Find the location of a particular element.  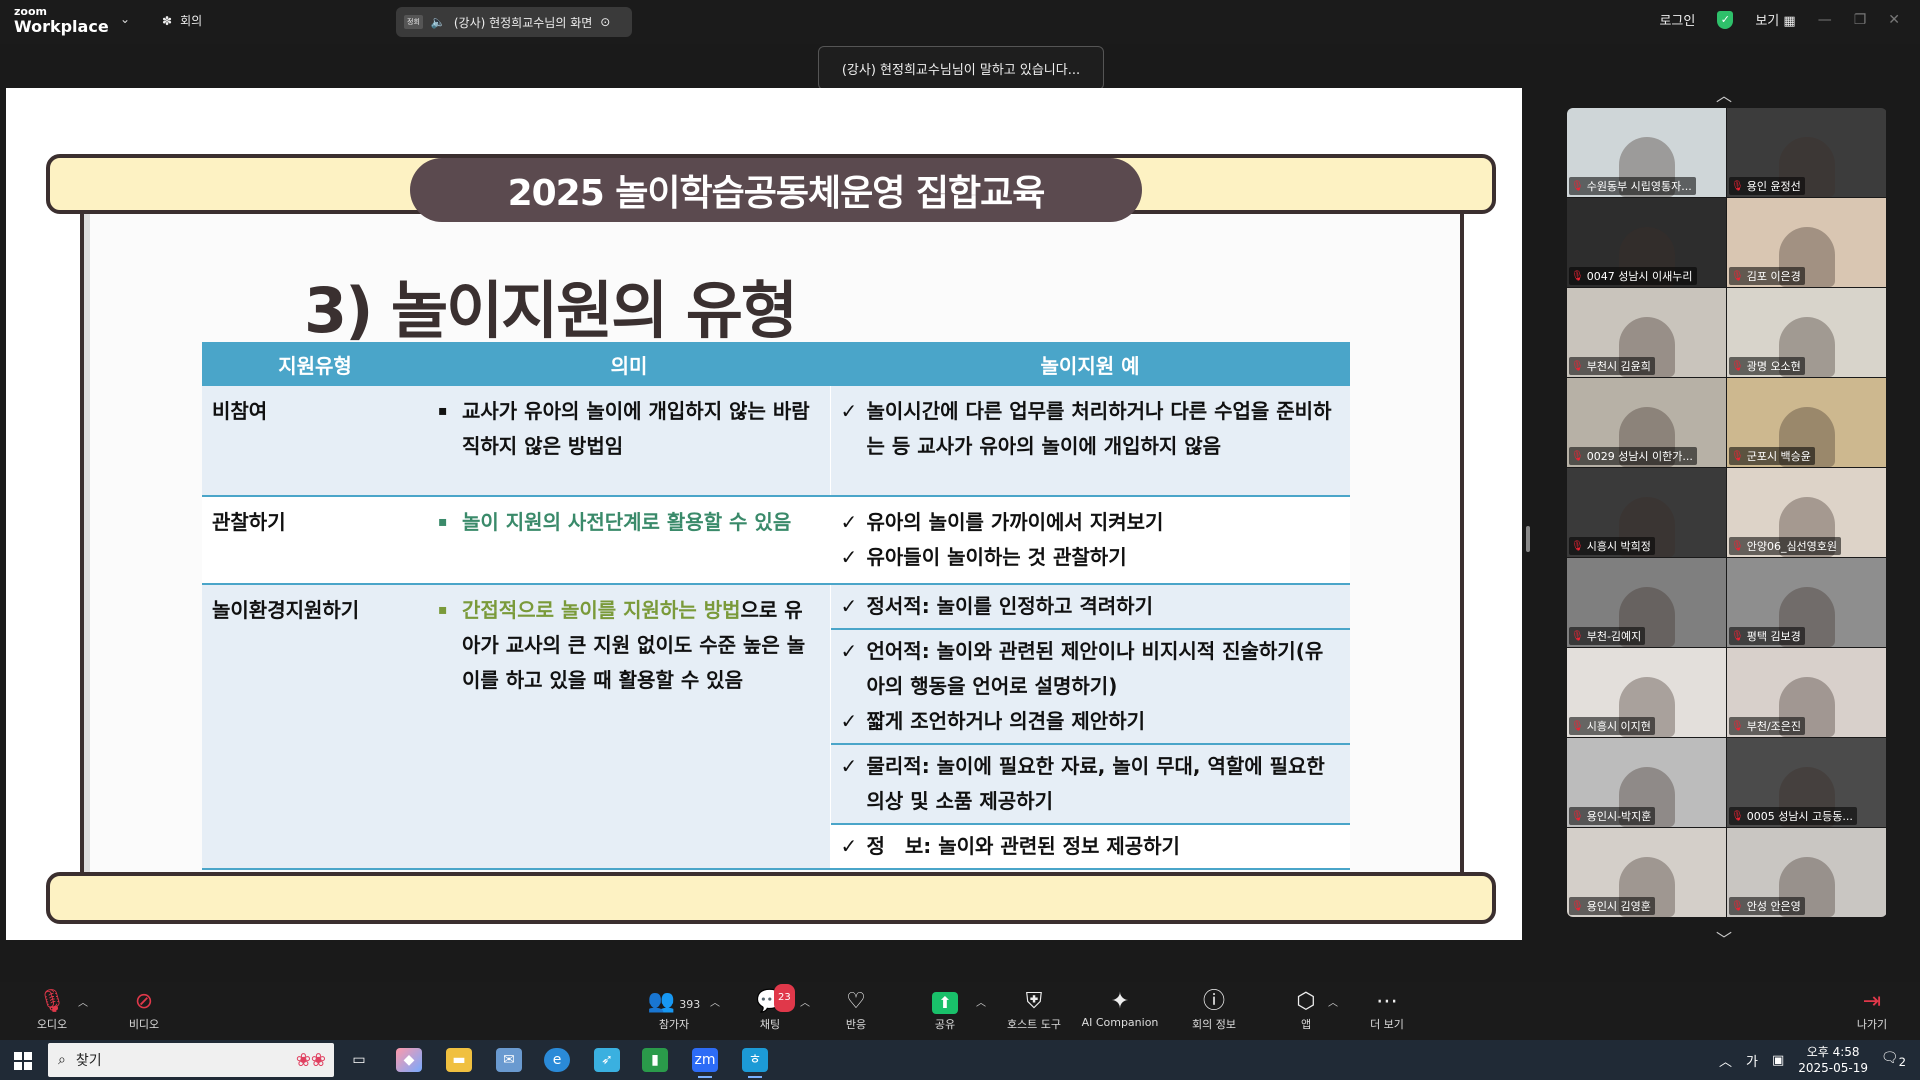

bird-app-icon: ✉ is located at coordinates (509, 1060).